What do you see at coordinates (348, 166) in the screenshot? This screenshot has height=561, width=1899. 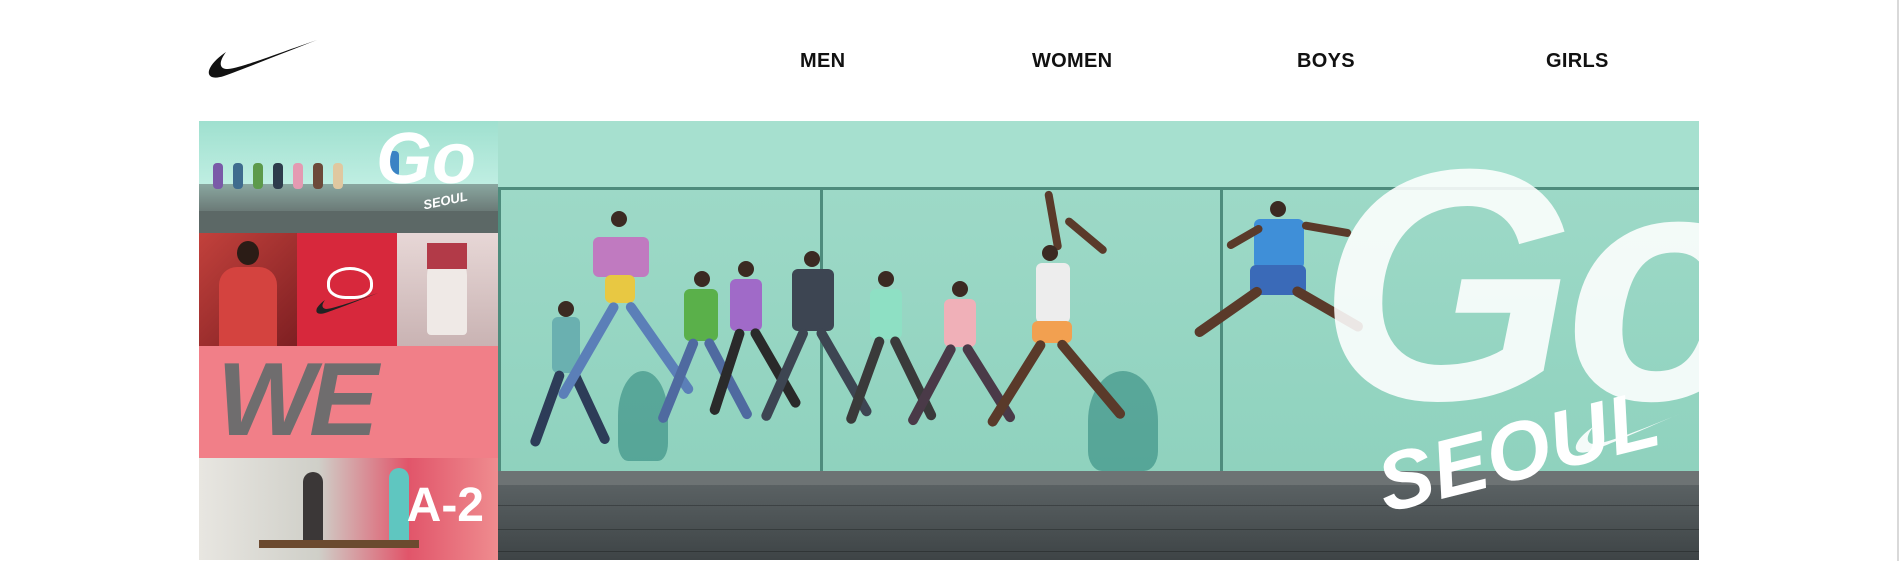 I see `mosaic-tile-go-seoul: Go SEOUL` at bounding box center [348, 166].